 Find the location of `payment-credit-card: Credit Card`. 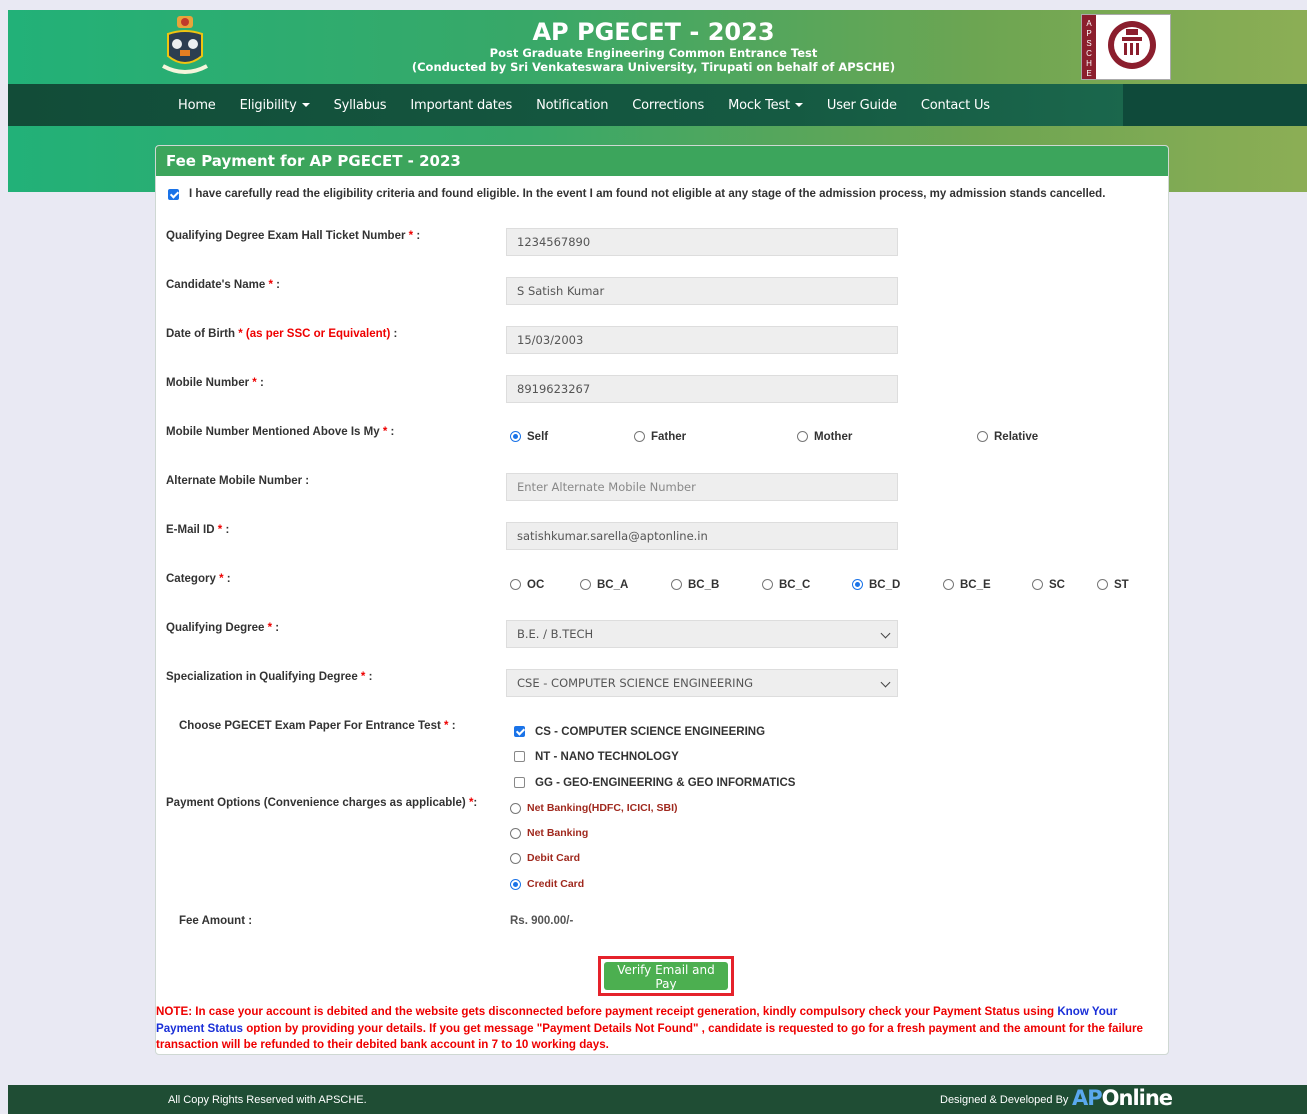

payment-credit-card: Credit Card is located at coordinates (547, 884).